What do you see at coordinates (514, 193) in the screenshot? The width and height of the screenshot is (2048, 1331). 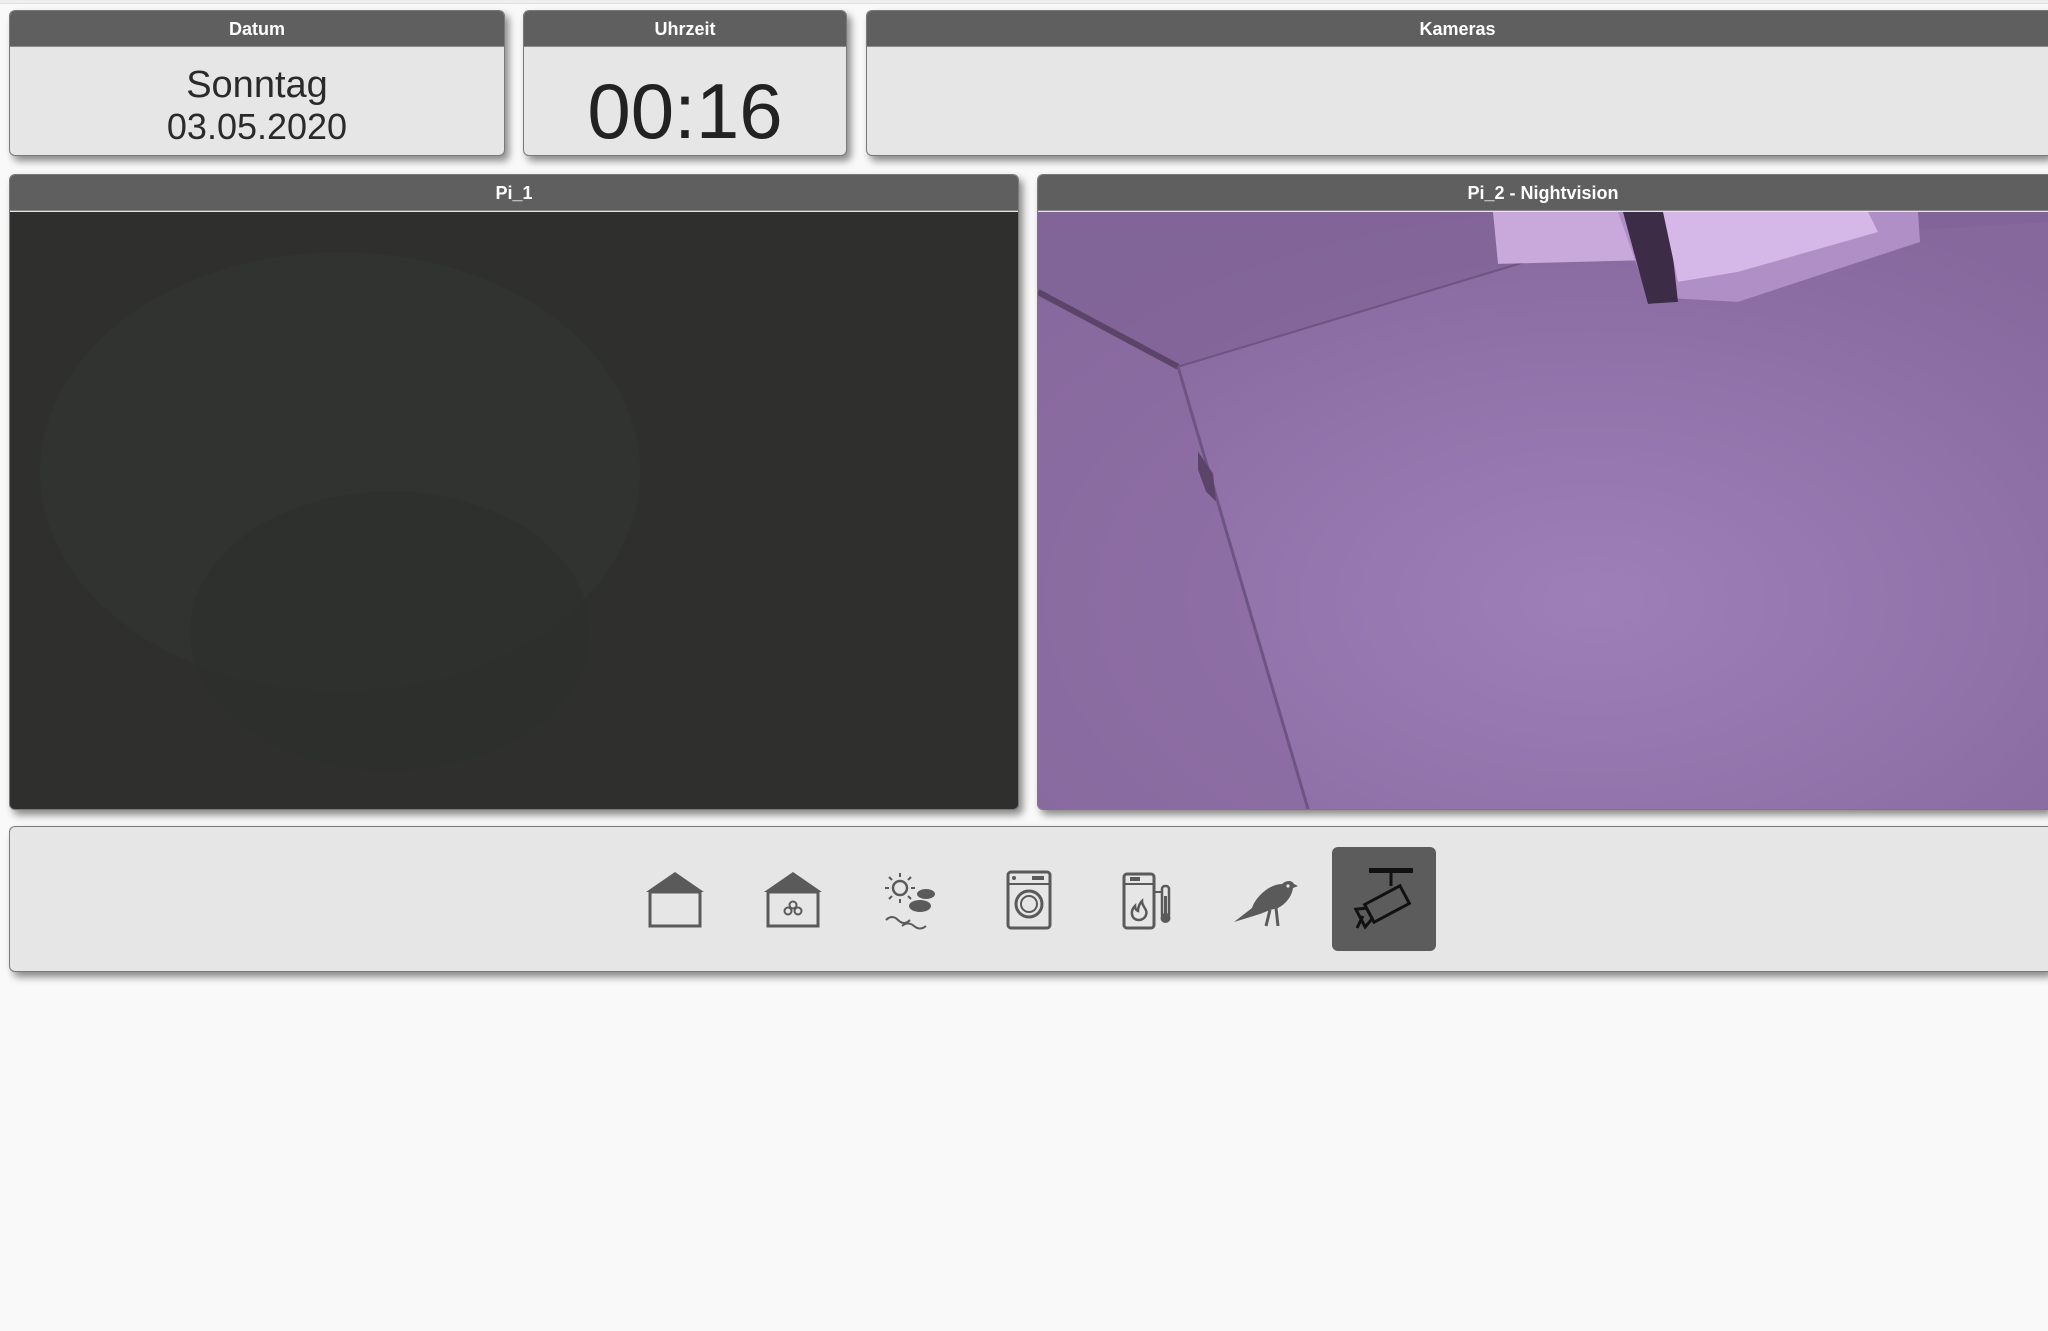 I see `camera-pi1-title: Pi_1` at bounding box center [514, 193].